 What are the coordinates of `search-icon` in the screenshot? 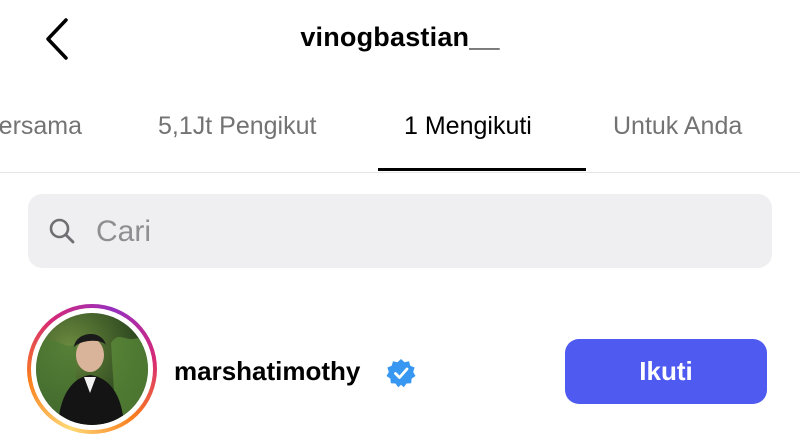 It's located at (62, 231).